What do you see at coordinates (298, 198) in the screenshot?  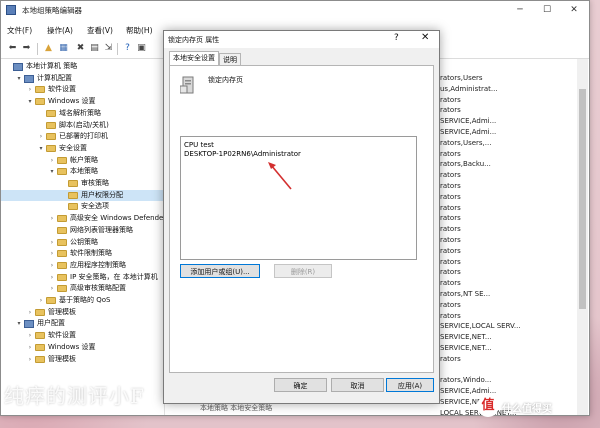 I see `assigned-users-list: CPU test DESKTOP-1P02RN6\Administrator` at bounding box center [298, 198].